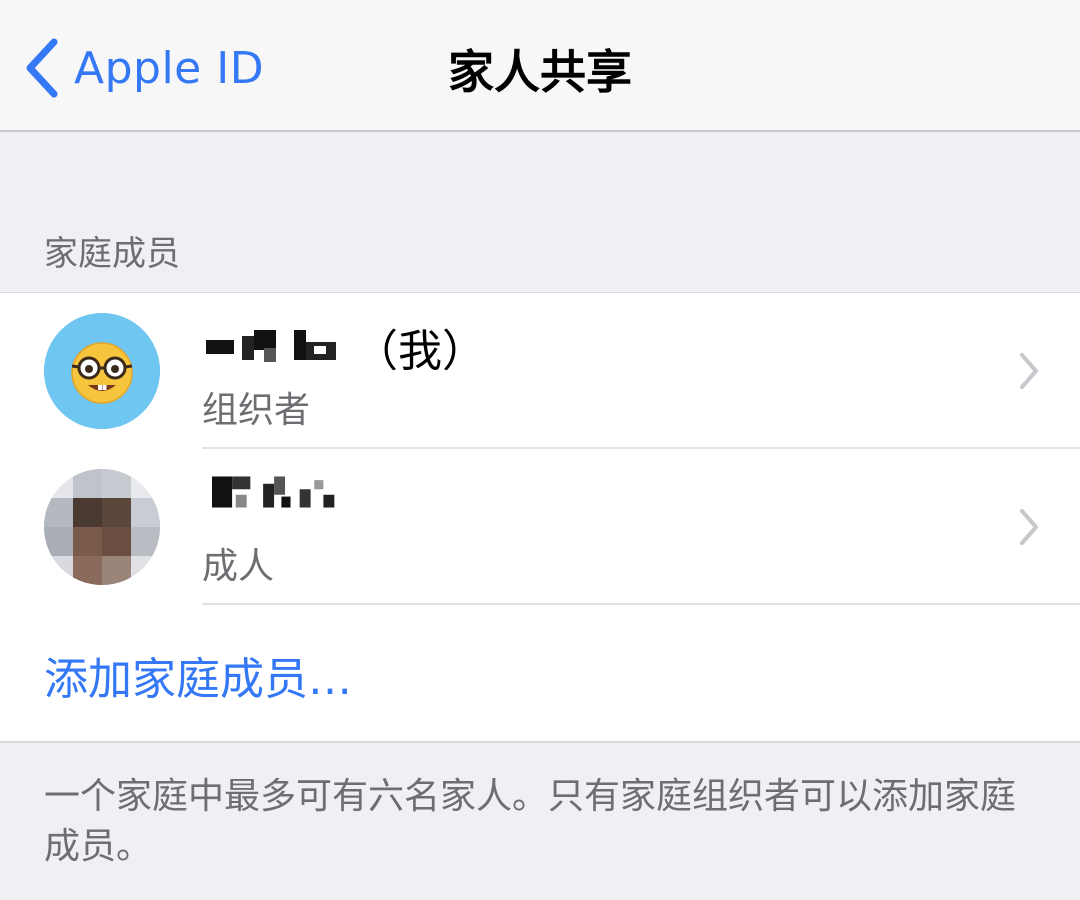  I want to click on pixelated-photo-icon, so click(102, 527).